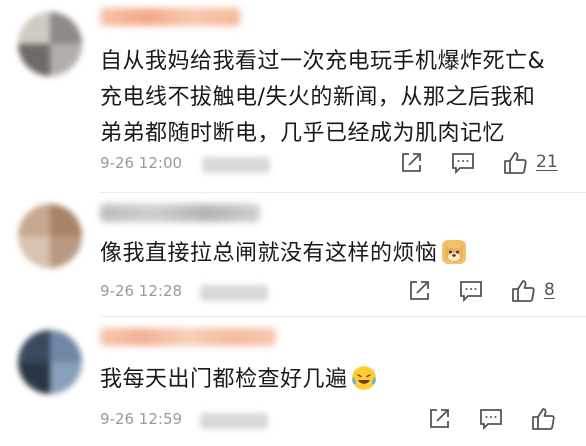 The image size is (586, 446). I want to click on doge-emoji, so click(453, 252).